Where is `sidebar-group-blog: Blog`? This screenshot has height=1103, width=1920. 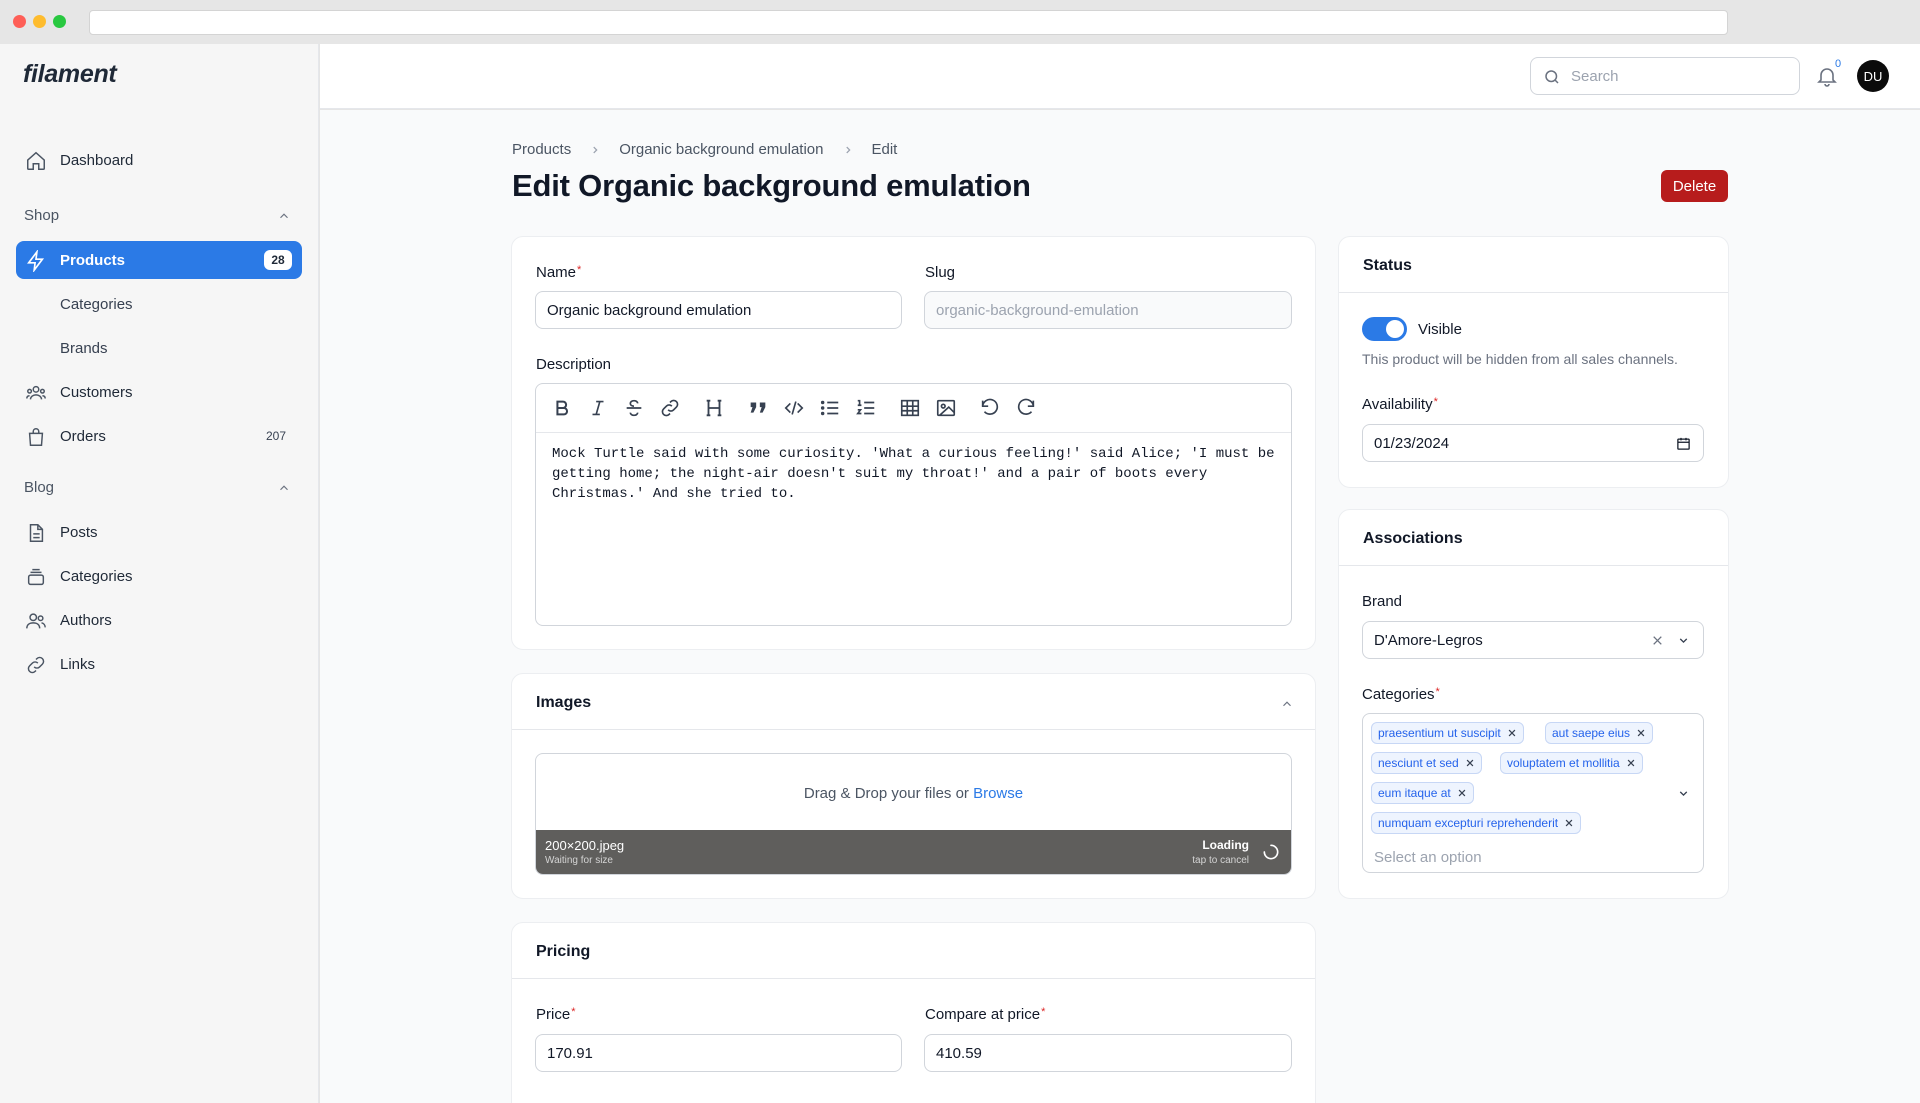 sidebar-group-blog: Blog is located at coordinates (39, 487).